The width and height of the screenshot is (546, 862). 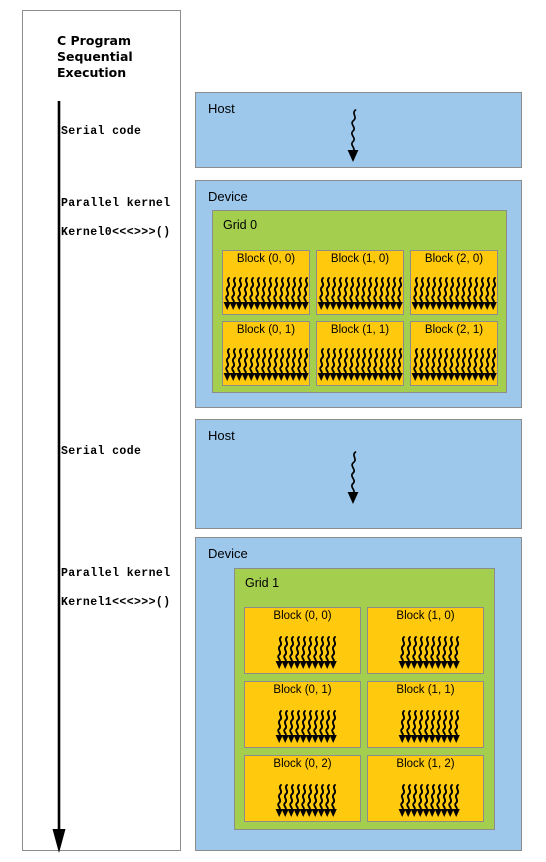 What do you see at coordinates (454, 330) in the screenshot?
I see `block-label: Block (2, 1)` at bounding box center [454, 330].